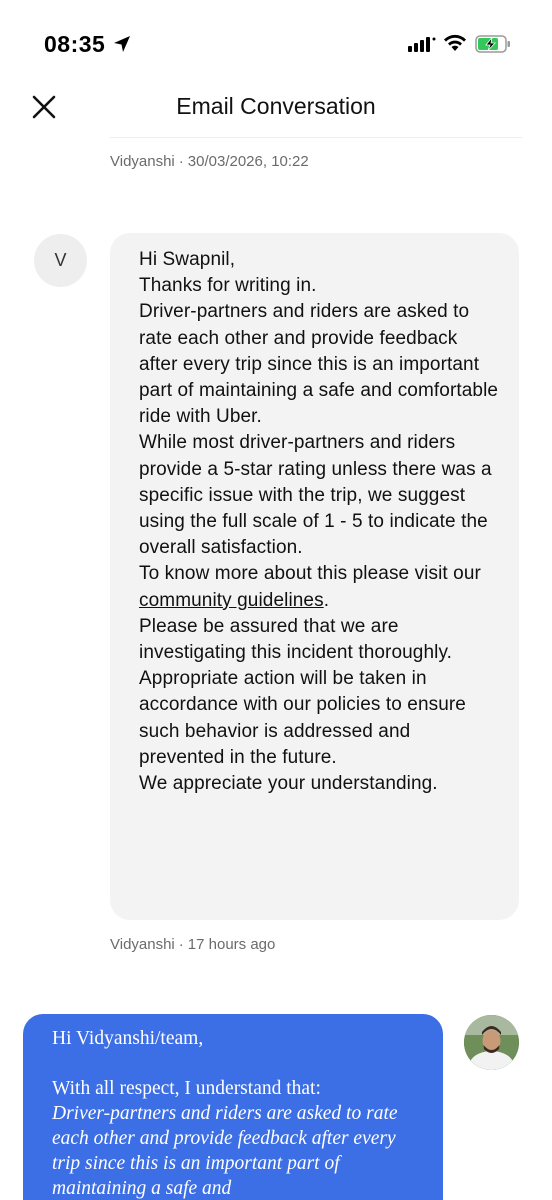  Describe the element at coordinates (228, 286) in the screenshot. I see `message-line: Thanks for writing in.` at that location.